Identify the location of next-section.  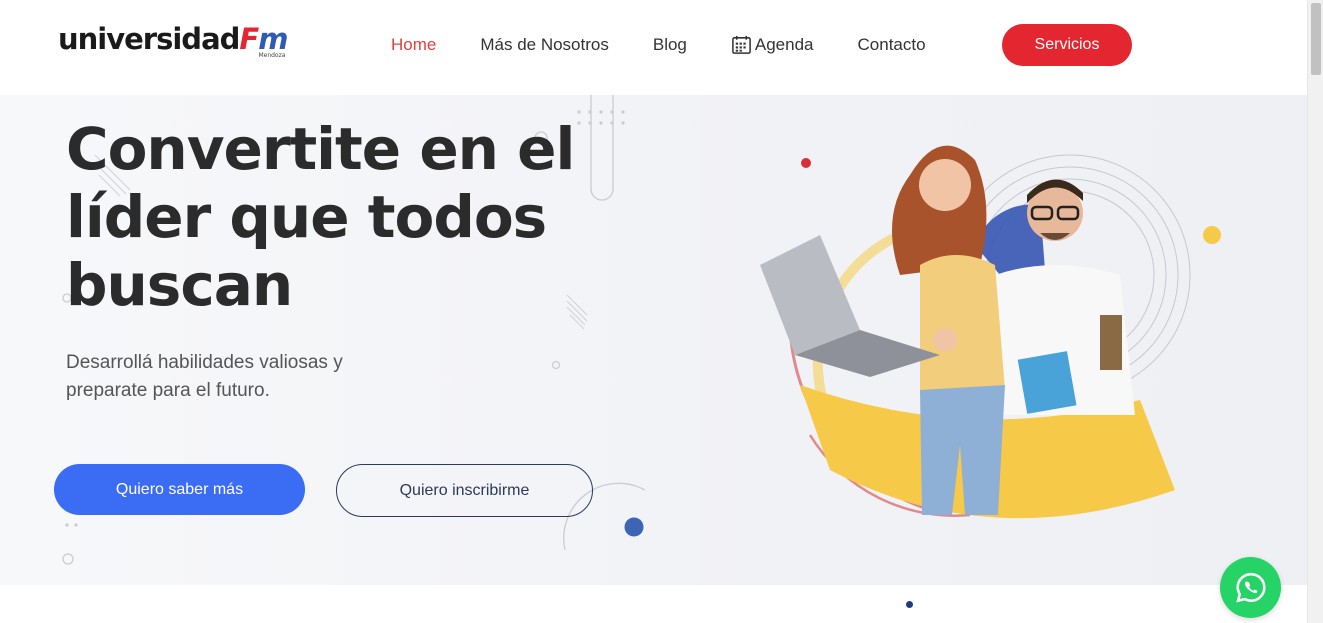
(653, 604).